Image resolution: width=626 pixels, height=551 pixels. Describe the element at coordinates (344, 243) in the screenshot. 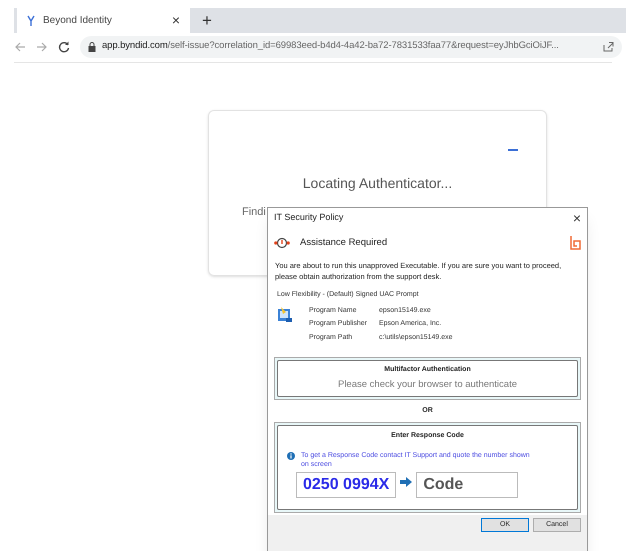

I see `dialog-heading: Assistance Required` at that location.